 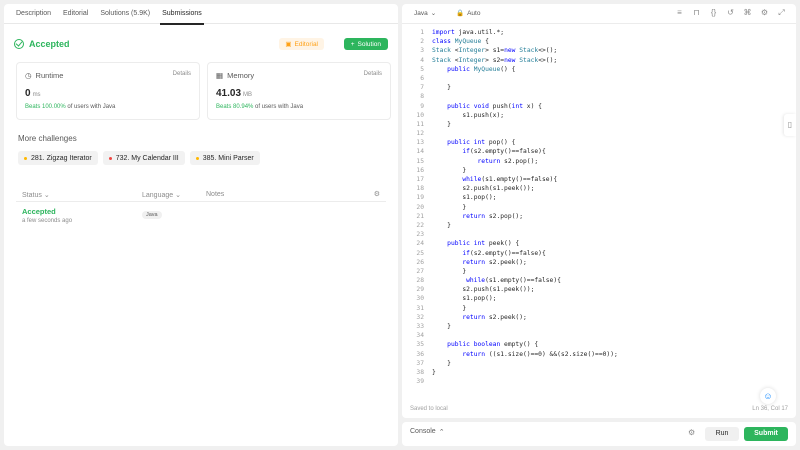 What do you see at coordinates (766, 434) in the screenshot?
I see `submit-button: Submit` at bounding box center [766, 434].